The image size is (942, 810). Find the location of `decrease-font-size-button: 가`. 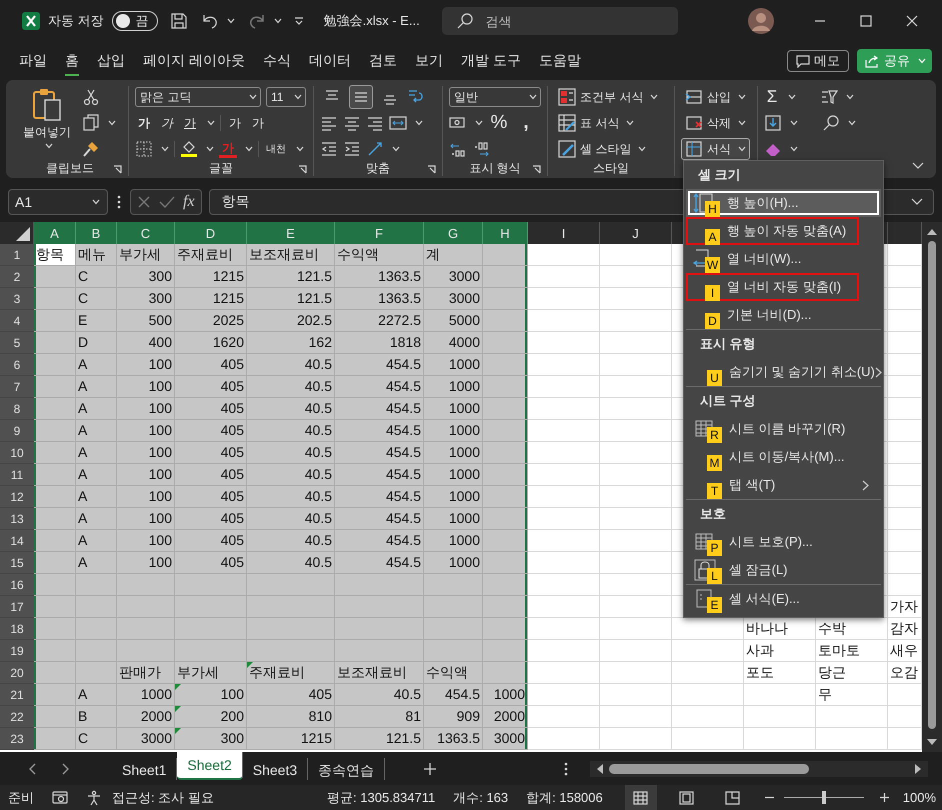

decrease-font-size-button: 가 is located at coordinates (258, 123).